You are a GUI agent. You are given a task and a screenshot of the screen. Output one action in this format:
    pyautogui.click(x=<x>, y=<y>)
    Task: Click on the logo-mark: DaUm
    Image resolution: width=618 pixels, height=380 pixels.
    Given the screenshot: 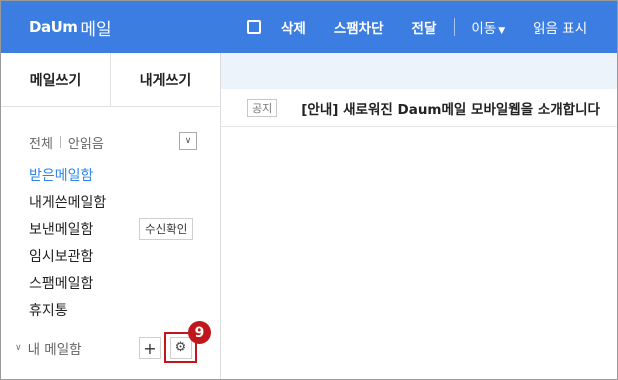 What is the action you would take?
    pyautogui.click(x=53, y=27)
    